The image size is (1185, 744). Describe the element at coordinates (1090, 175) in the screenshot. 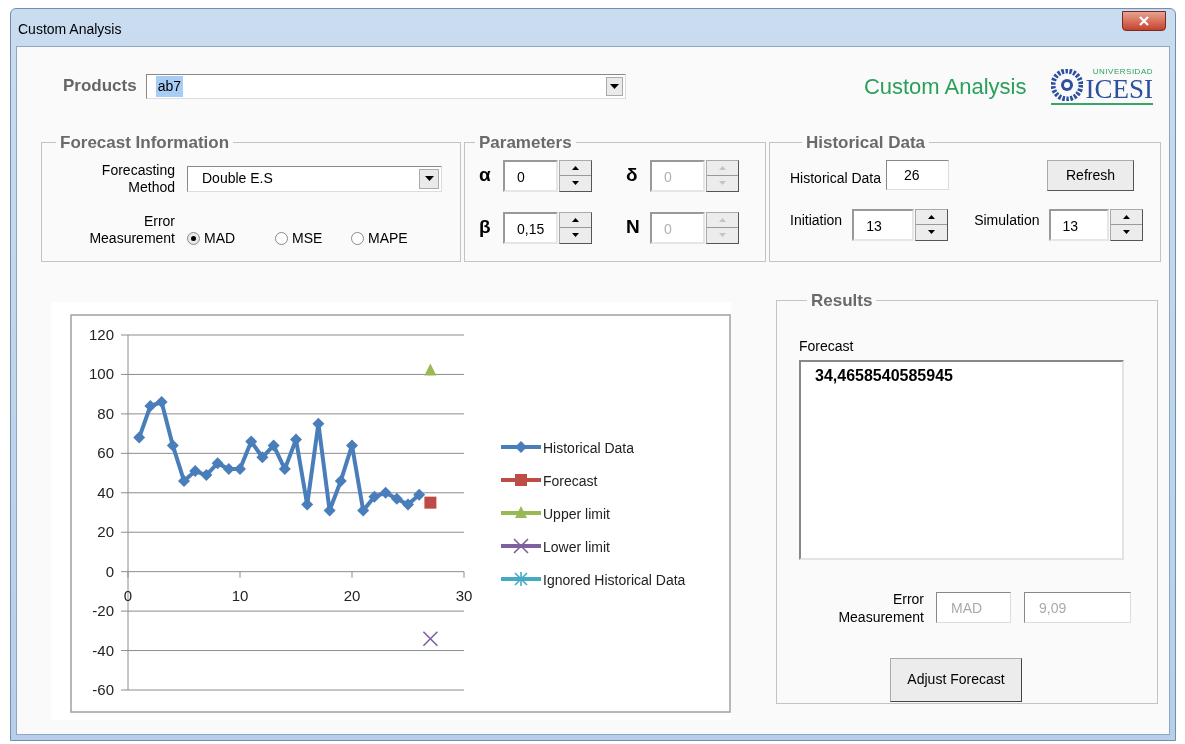

I see `refresh-button: Refresh` at that location.